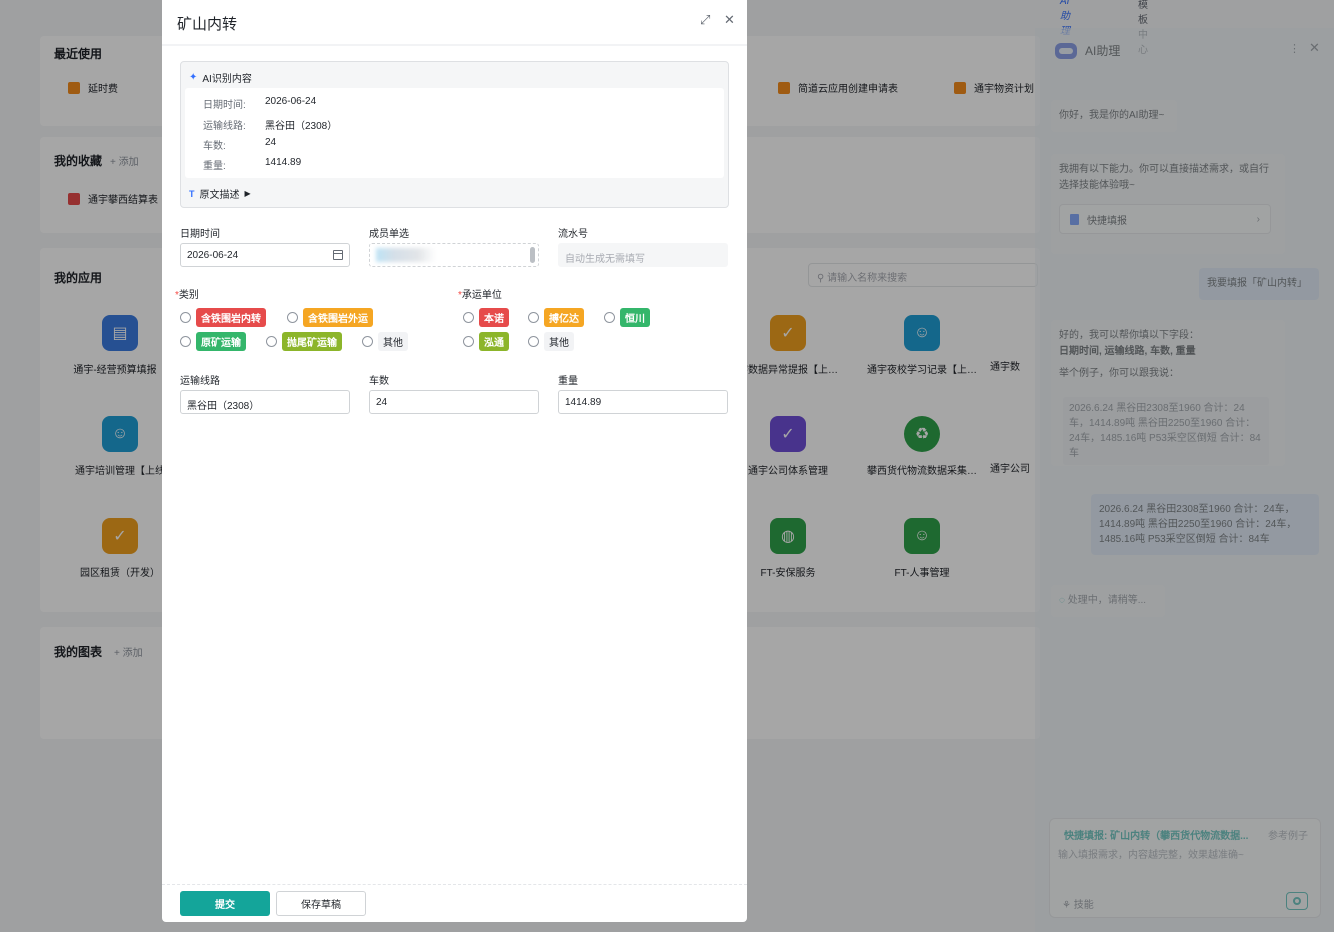 This screenshot has height=932, width=1334. Describe the element at coordinates (643, 402) in the screenshot. I see `weight-field: 1414.89` at that location.